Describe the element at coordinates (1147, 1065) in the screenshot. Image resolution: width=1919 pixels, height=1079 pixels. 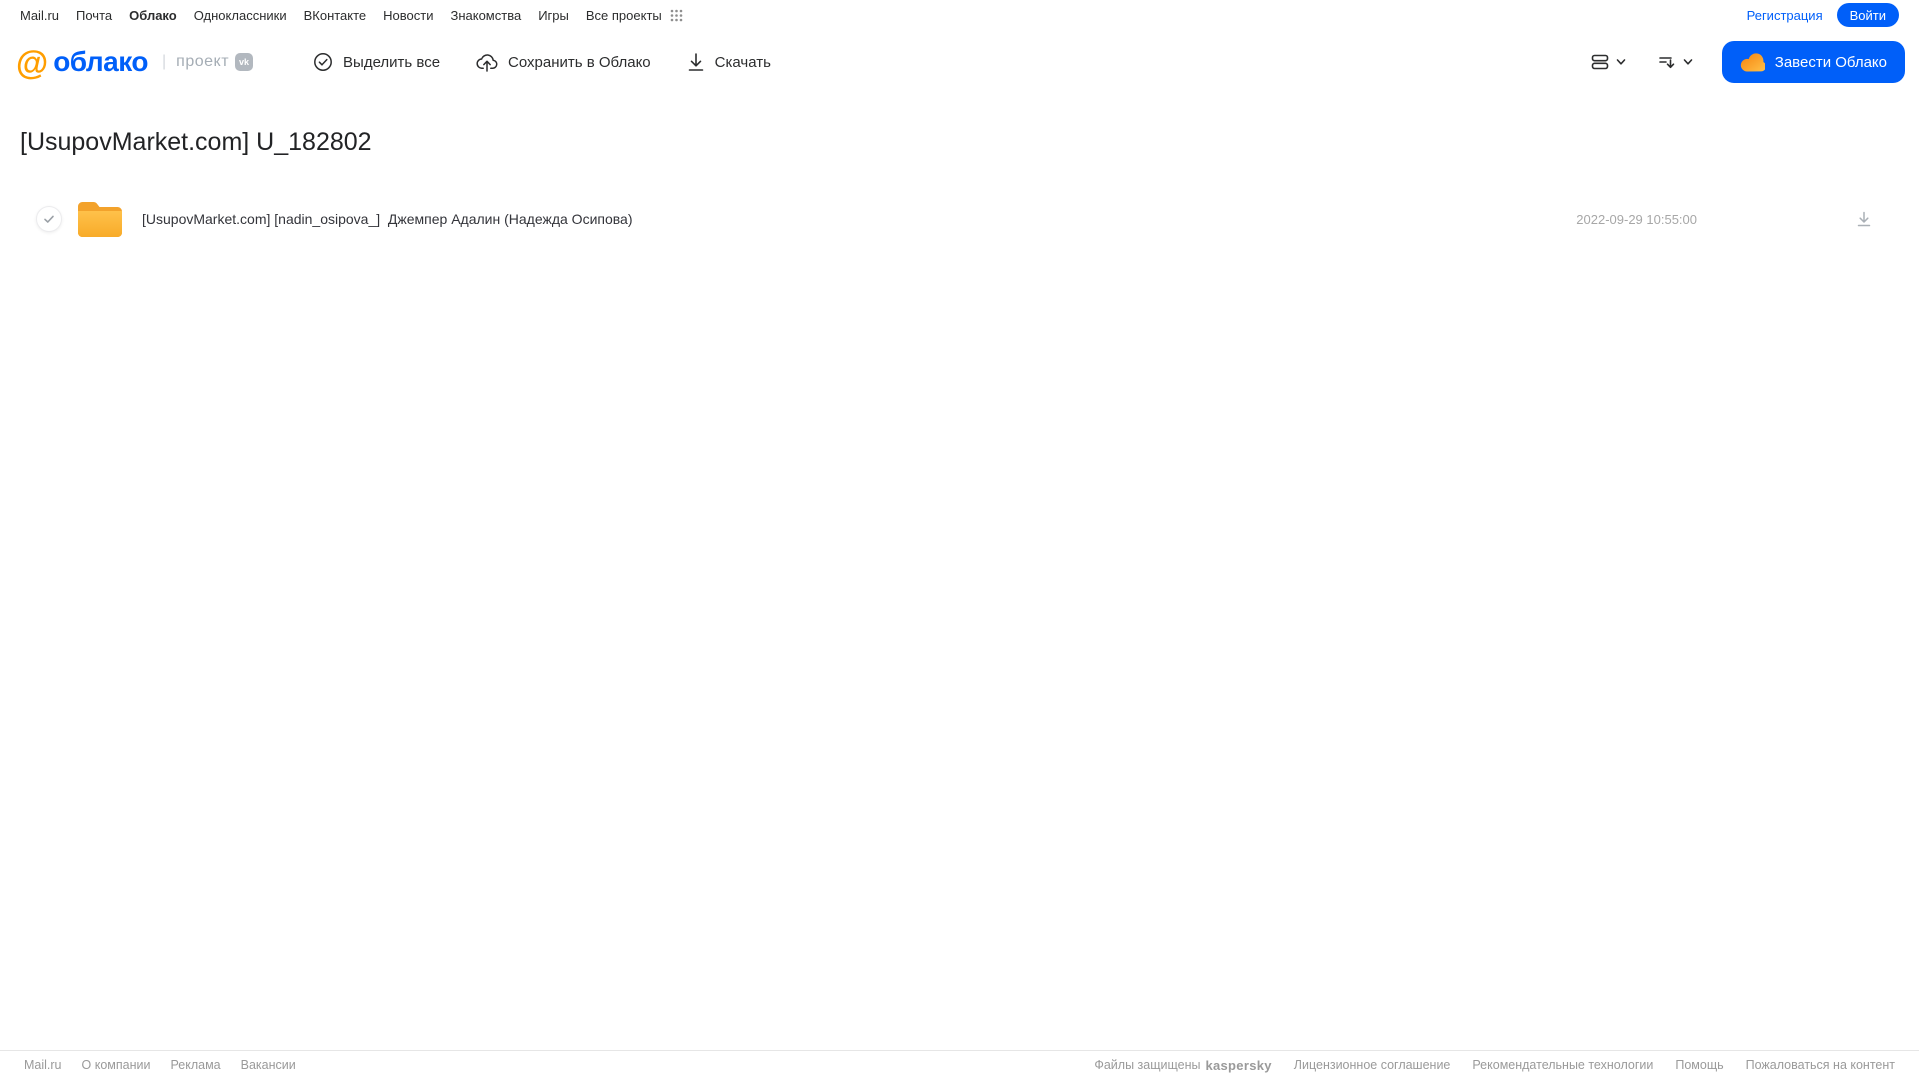
I see `protected-label: Файлы защищены` at that location.